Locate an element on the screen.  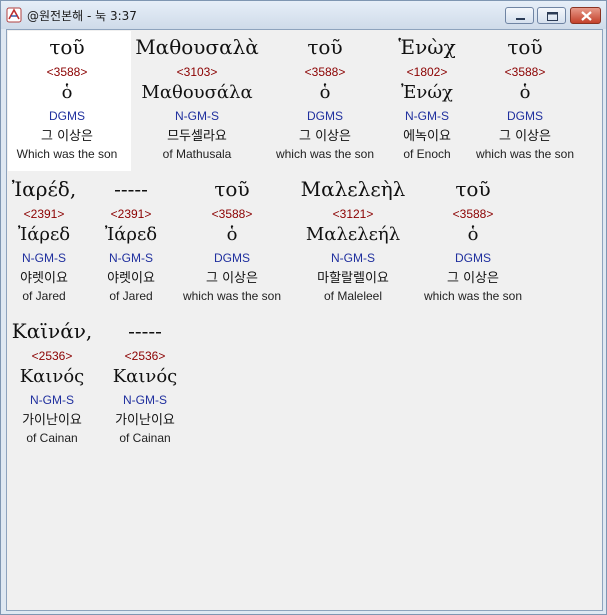
lemma: Ἐνώχ is located at coordinates (427, 92).